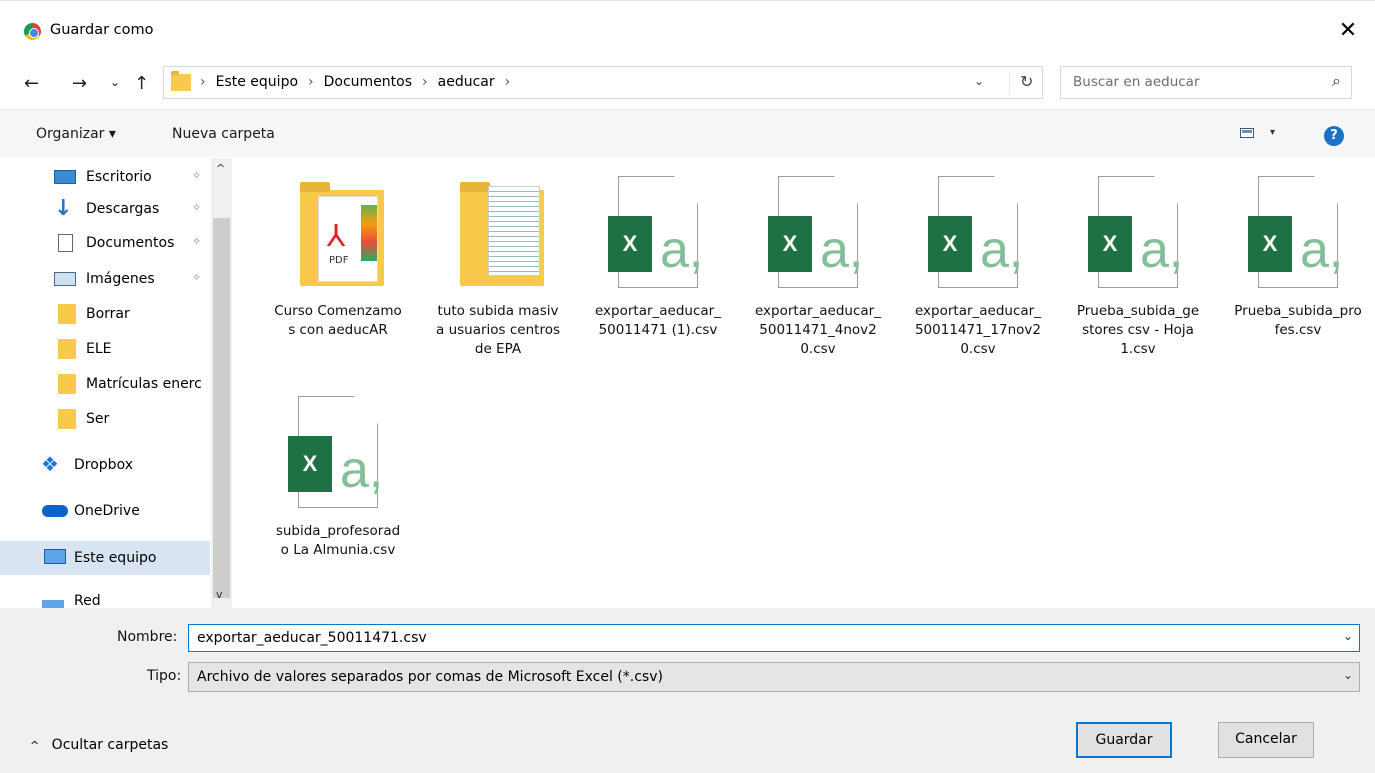 The height and width of the screenshot is (773, 1375). I want to click on file-item: X a, Prueba_subida_profes.csv, so click(1298, 249).